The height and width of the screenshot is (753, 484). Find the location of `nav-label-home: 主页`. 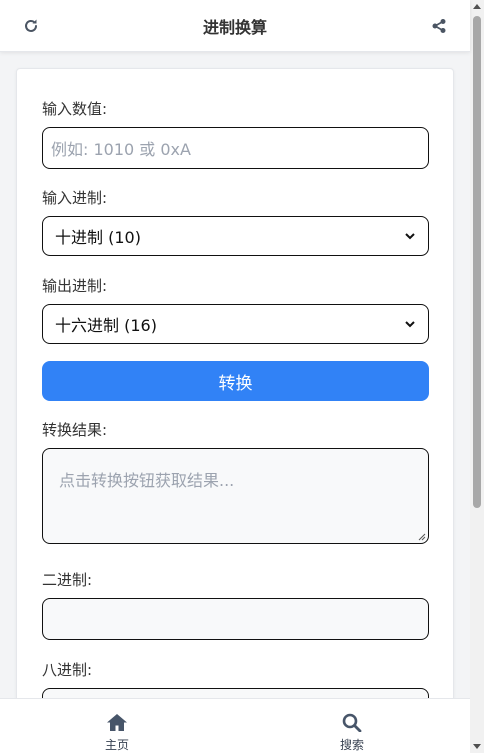

nav-label-home: 主页 is located at coordinates (116, 745).